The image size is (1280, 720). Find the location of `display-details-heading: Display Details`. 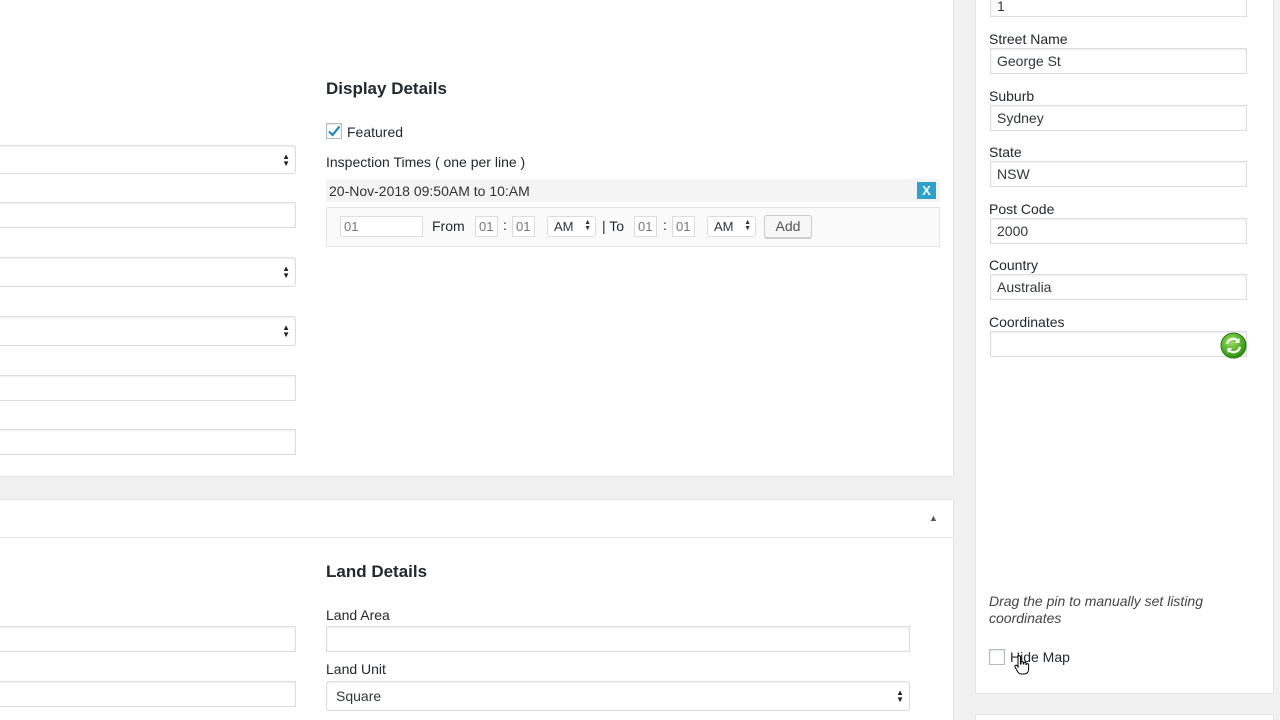

display-details-heading: Display Details is located at coordinates (386, 88).